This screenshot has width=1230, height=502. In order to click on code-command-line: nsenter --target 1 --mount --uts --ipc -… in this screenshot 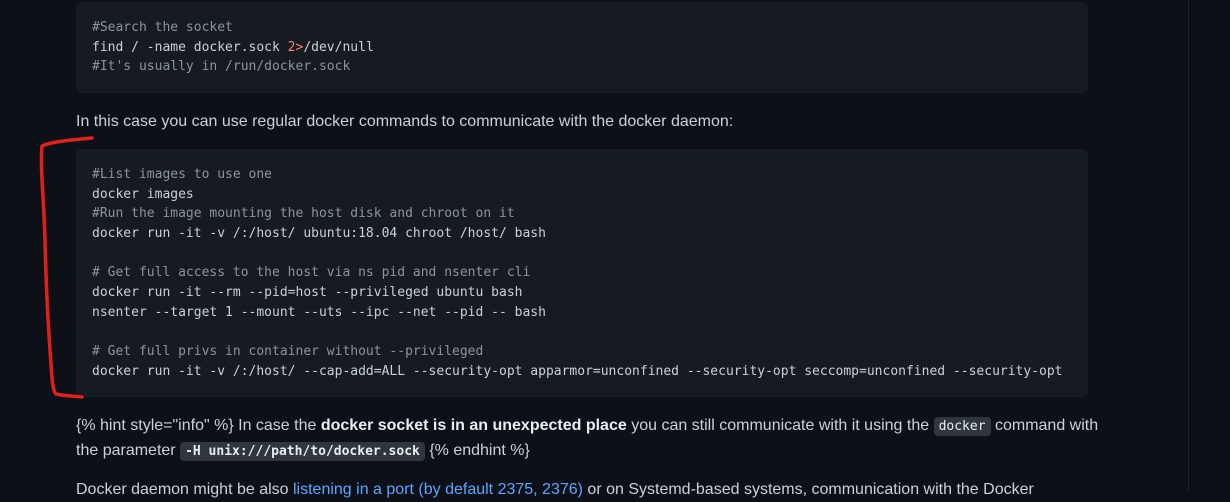, I will do `click(319, 312)`.